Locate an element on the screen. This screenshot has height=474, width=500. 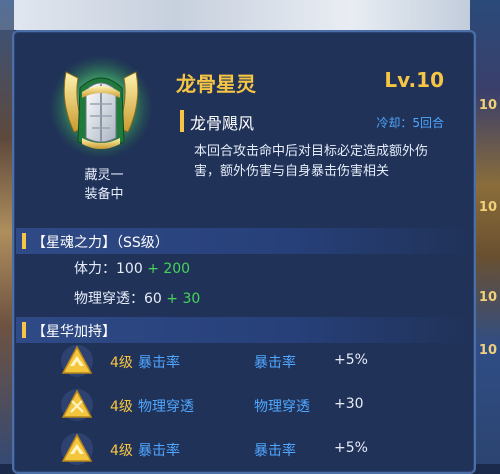
dragon-helmet-icon is located at coordinates (101, 107).